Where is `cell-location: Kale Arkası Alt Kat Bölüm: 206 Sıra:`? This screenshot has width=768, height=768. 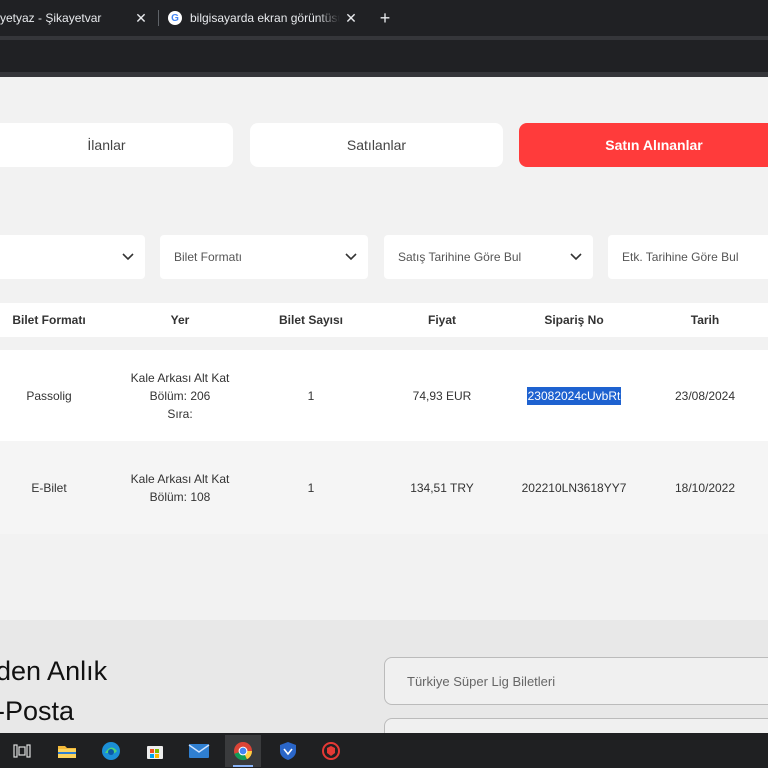 cell-location: Kale Arkası Alt Kat Bölüm: 206 Sıra: is located at coordinates (180, 395).